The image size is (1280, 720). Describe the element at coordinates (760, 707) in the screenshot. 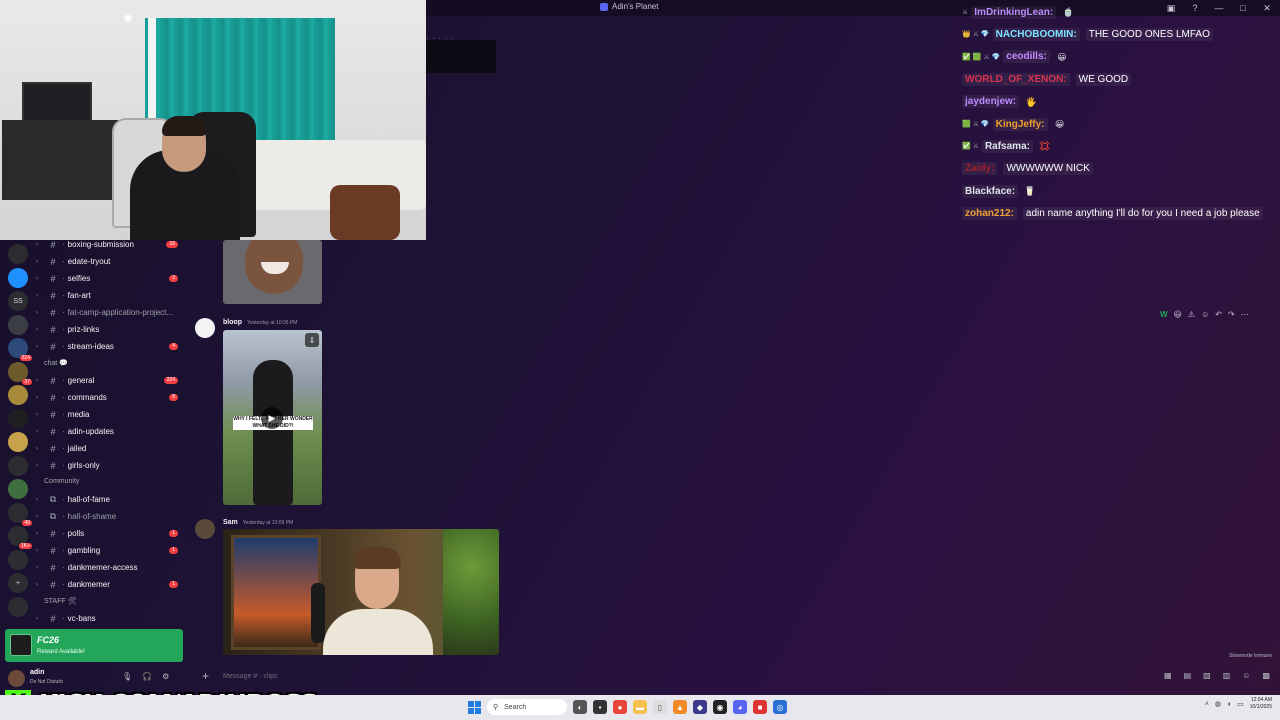

I see `recorder-icon: ■` at that location.